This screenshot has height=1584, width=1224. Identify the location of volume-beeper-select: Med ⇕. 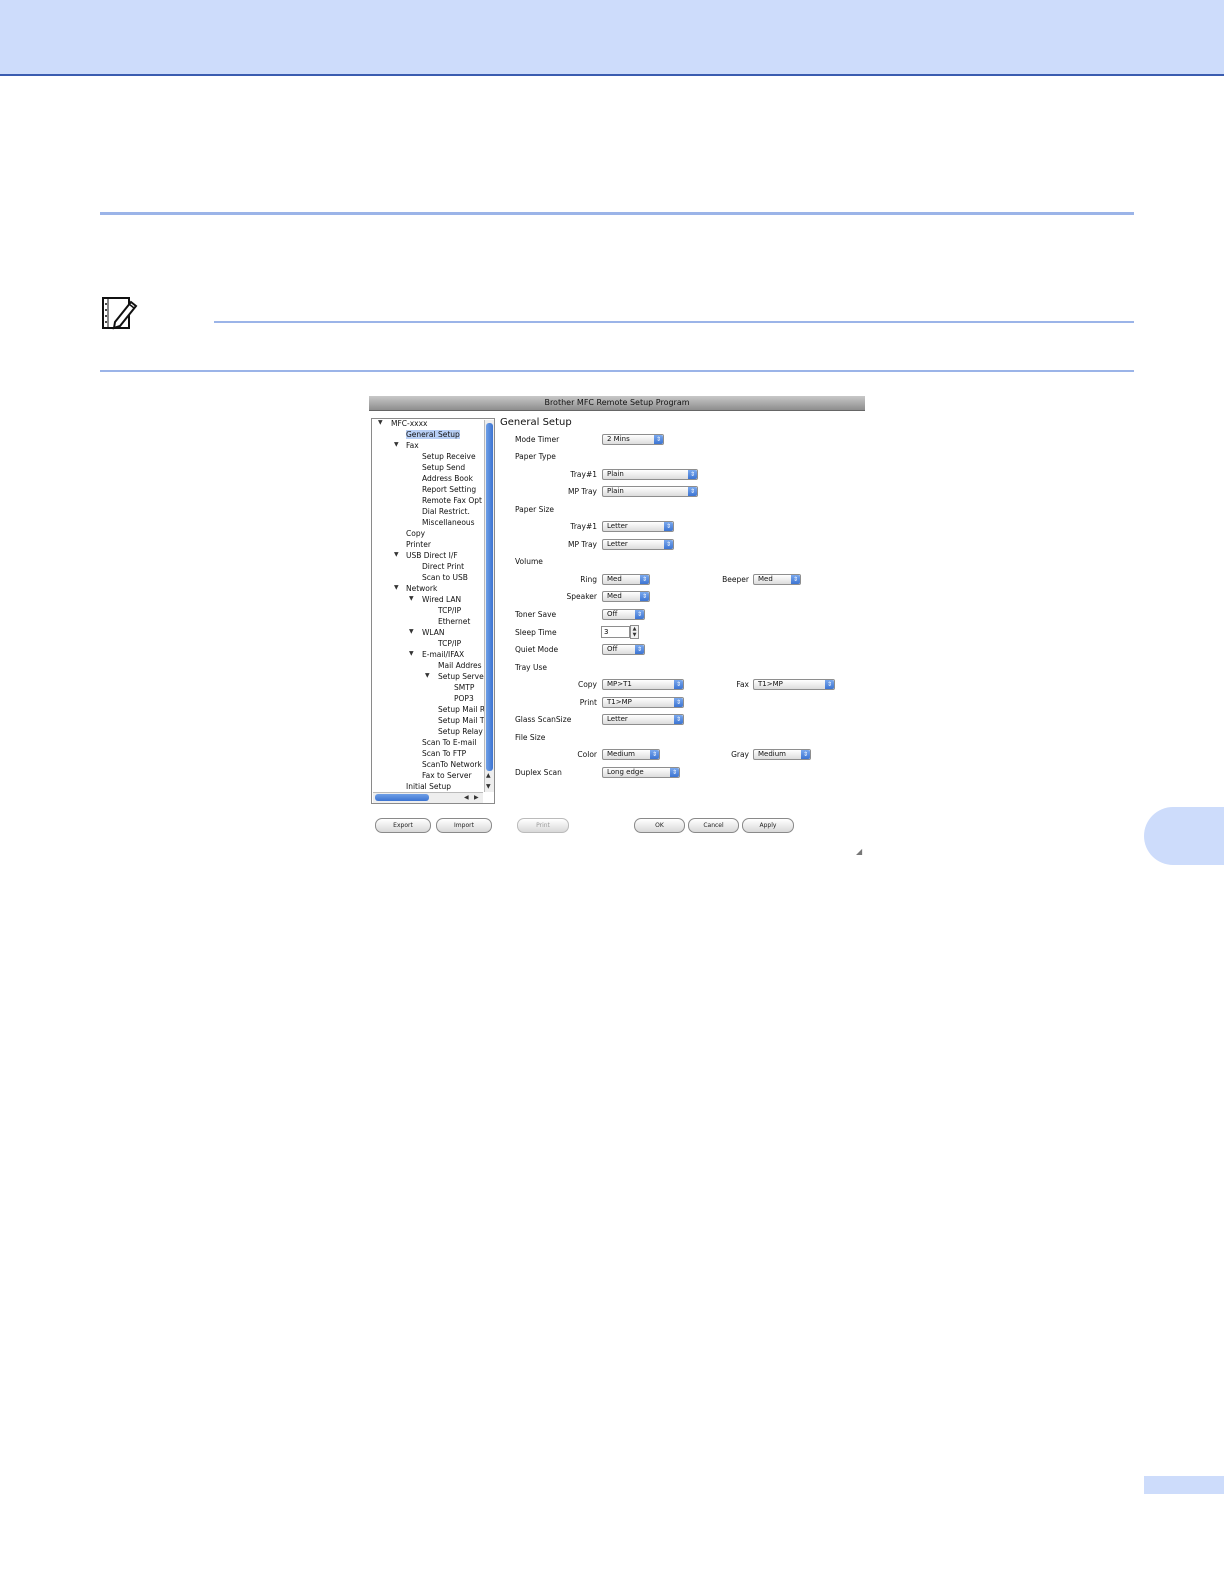
(777, 579).